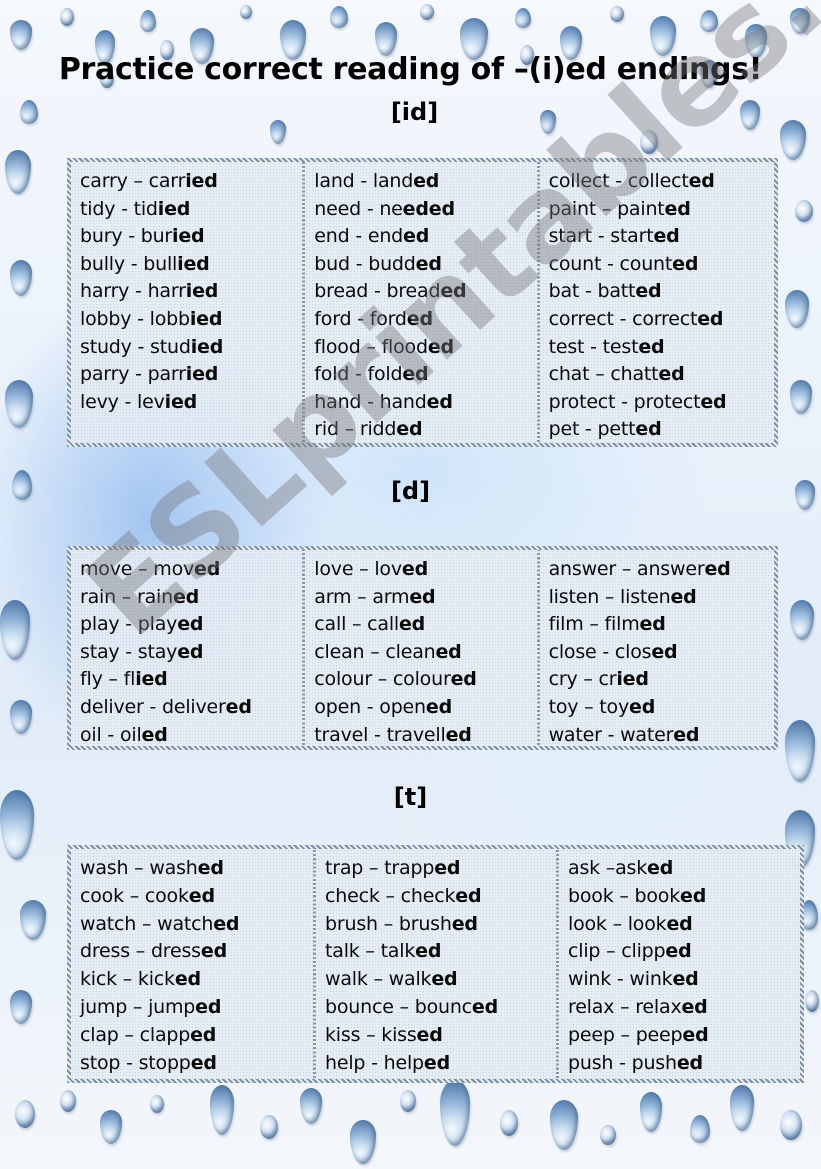 Image resolution: width=821 pixels, height=1169 pixels. Describe the element at coordinates (337, 346) in the screenshot. I see `base-verb: flood` at that location.